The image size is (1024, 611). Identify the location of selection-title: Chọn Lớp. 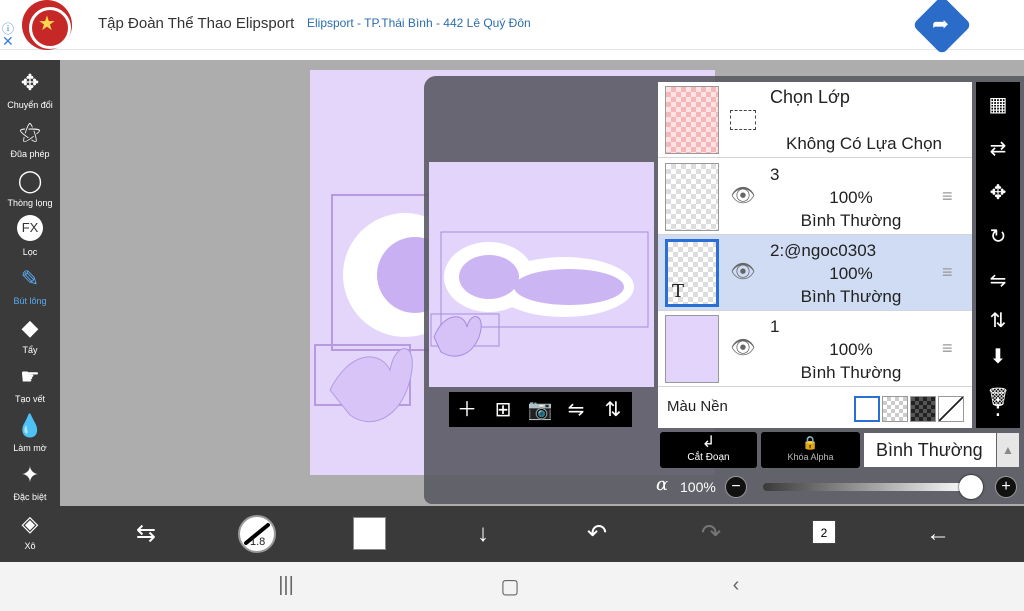
(810, 97).